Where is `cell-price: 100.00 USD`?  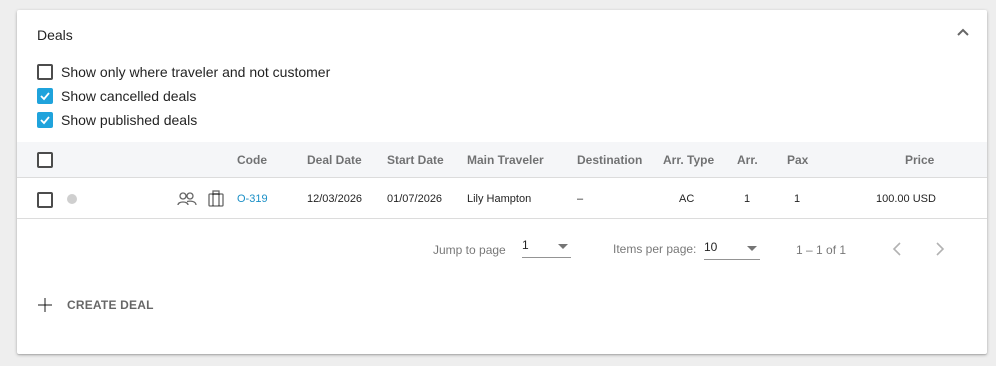 cell-price: 100.00 USD is located at coordinates (906, 199).